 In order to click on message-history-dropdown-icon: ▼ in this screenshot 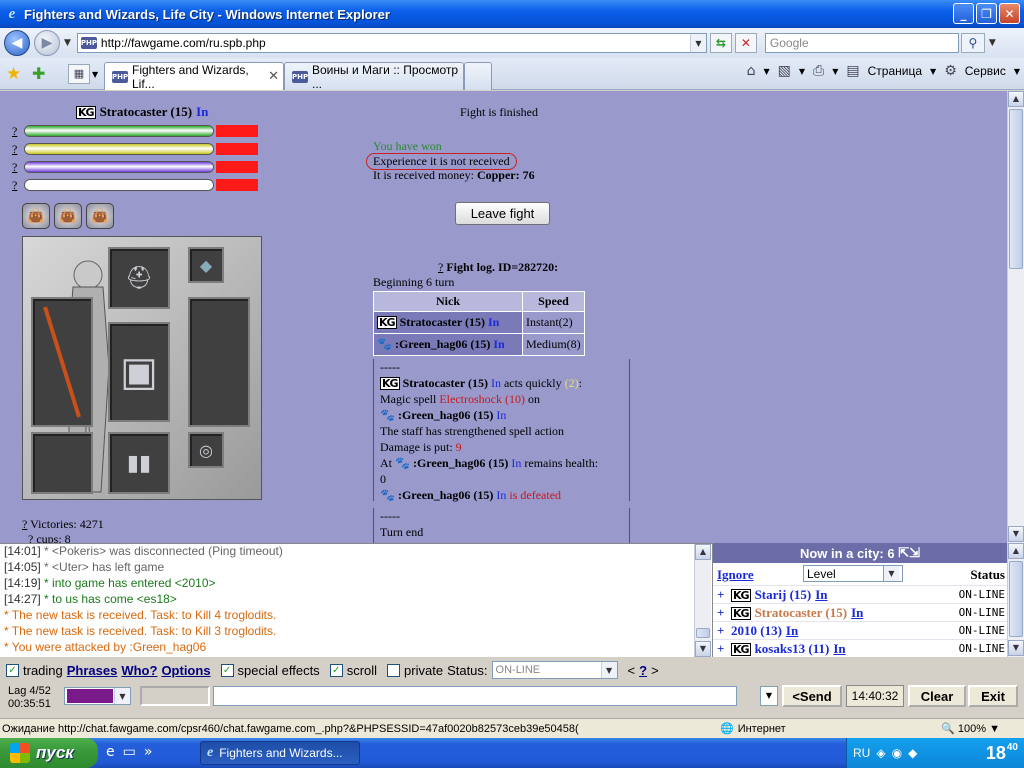, I will do `click(769, 696)`.